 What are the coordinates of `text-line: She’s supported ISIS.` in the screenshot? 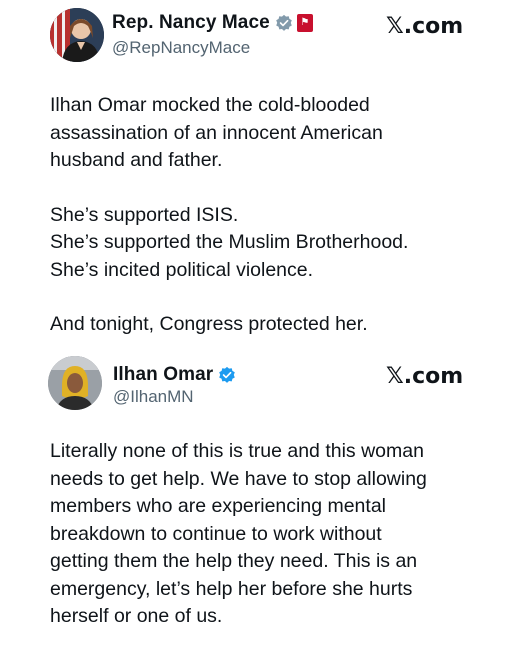 It's located at (144, 214).